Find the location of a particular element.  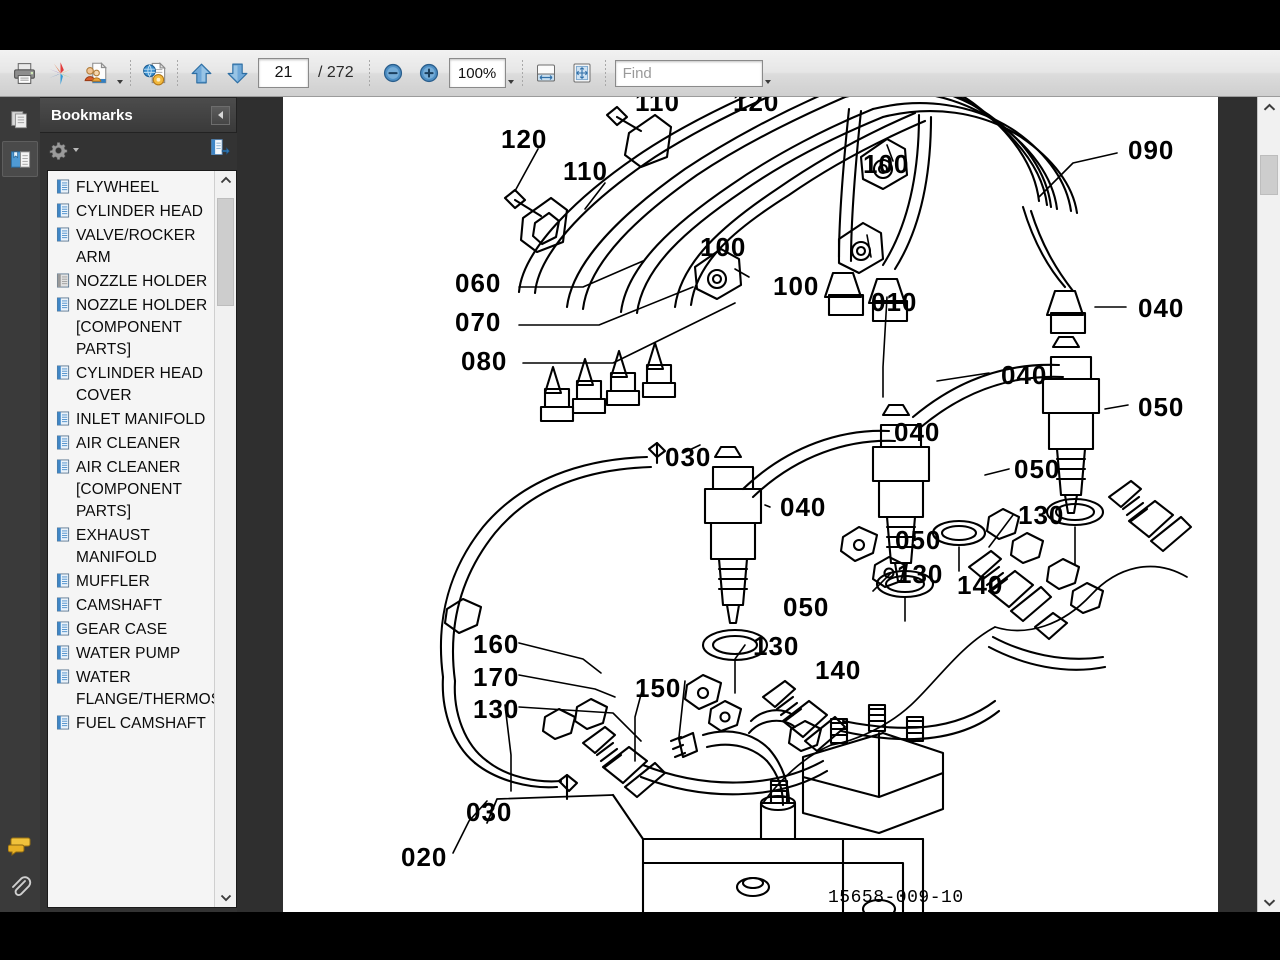

bookmark-item: WATER PUMP is located at coordinates (133, 654).